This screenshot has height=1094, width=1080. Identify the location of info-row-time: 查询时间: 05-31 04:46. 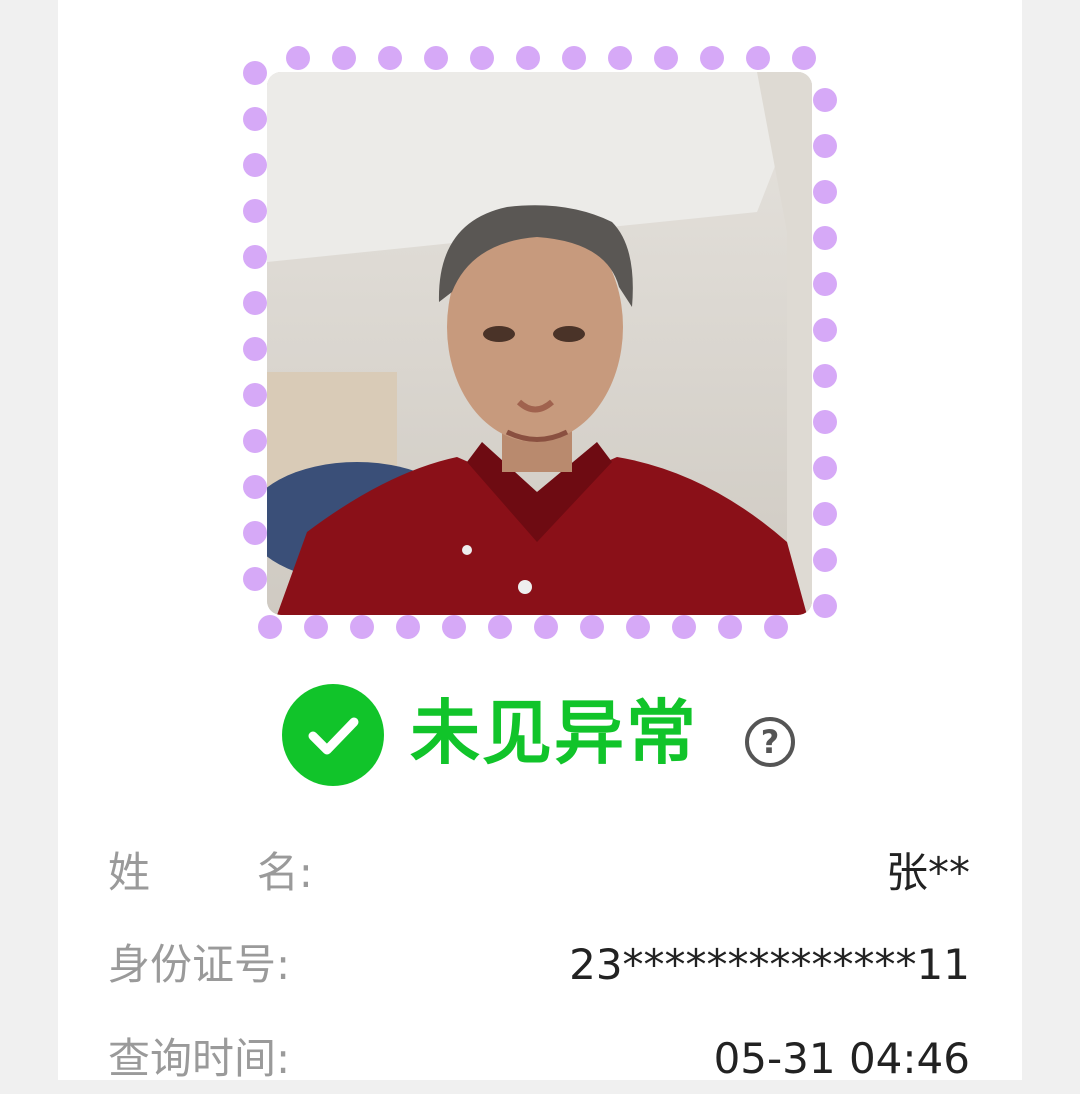
(540, 1059).